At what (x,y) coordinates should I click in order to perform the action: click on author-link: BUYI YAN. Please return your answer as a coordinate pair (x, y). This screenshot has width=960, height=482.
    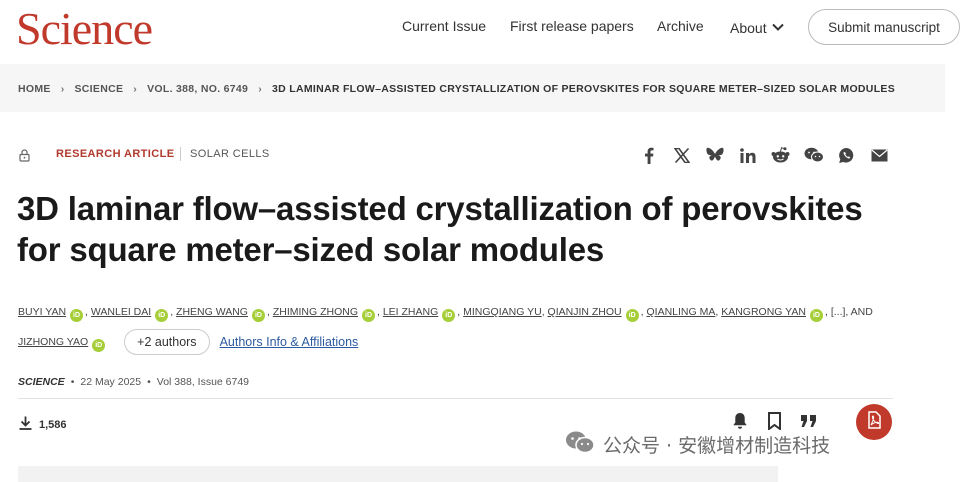
    Looking at the image, I should click on (42, 312).